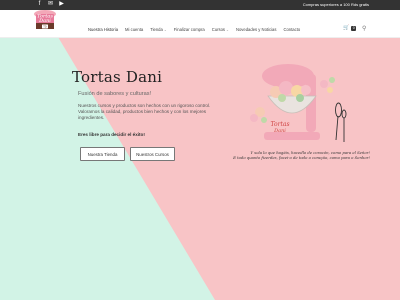  What do you see at coordinates (45, 27) in the screenshot?
I see `logo-tag: TD` at bounding box center [45, 27].